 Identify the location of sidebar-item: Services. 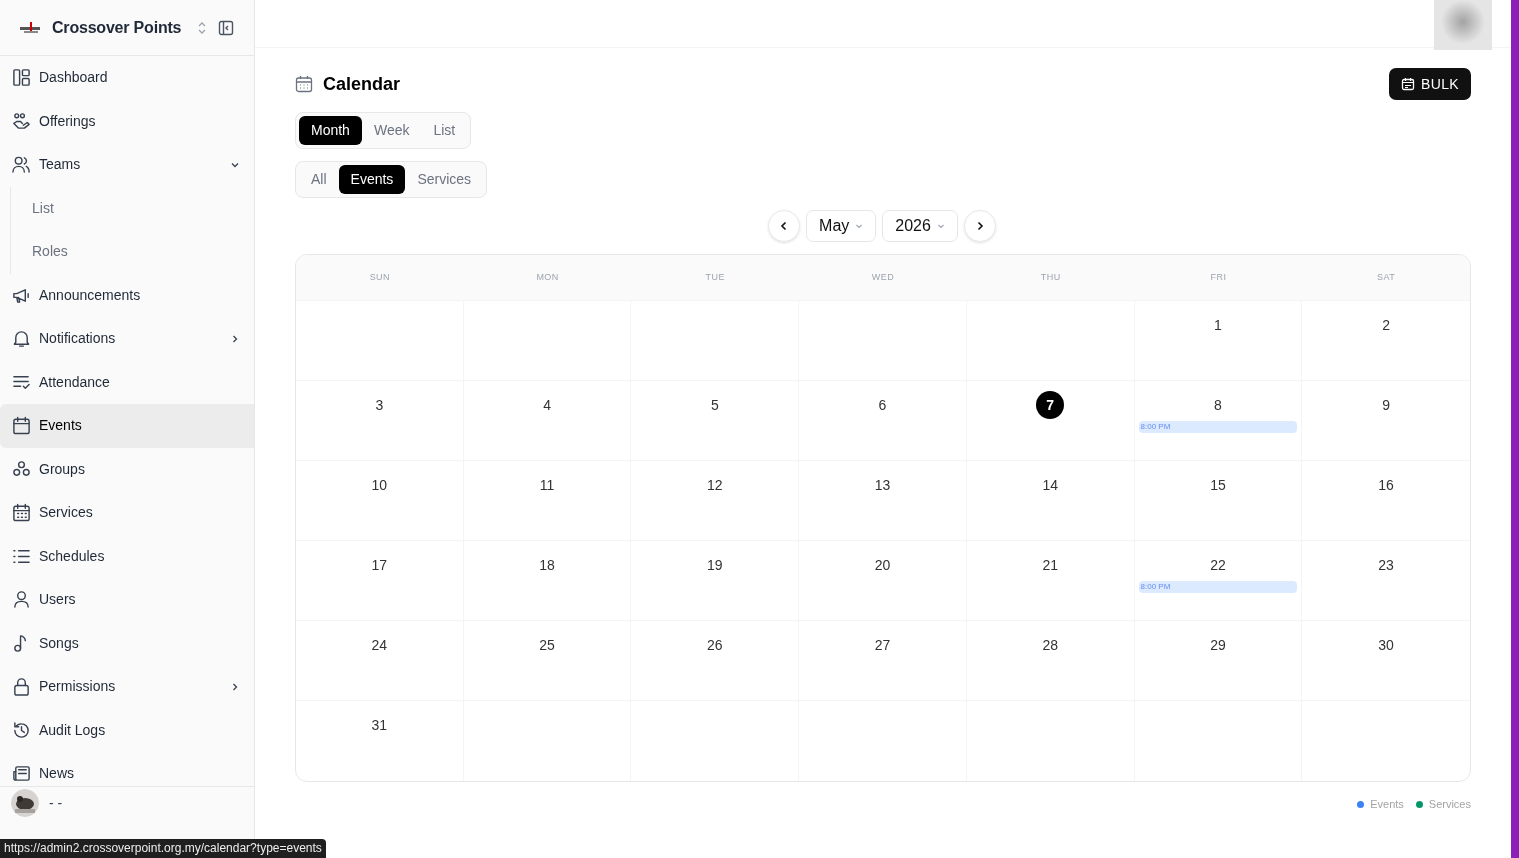
(127, 513).